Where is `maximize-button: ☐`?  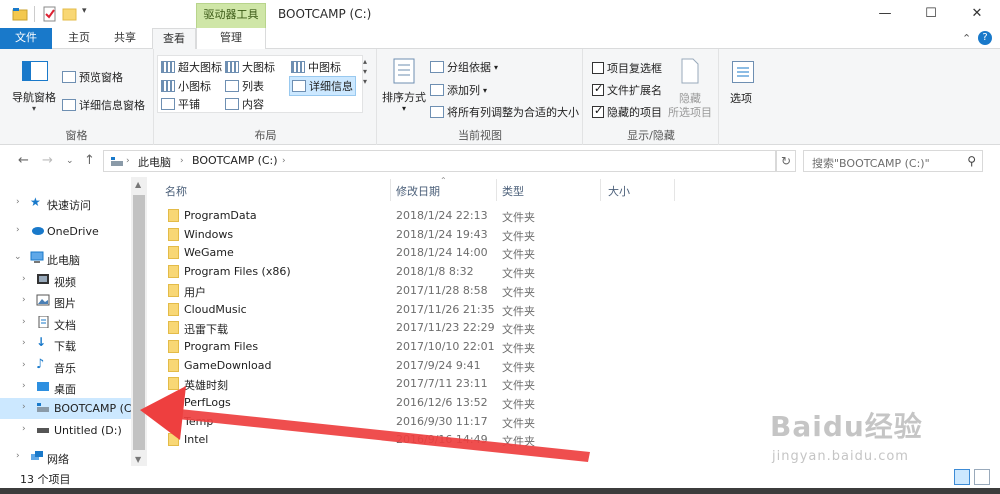 maximize-button: ☐ is located at coordinates (931, 14).